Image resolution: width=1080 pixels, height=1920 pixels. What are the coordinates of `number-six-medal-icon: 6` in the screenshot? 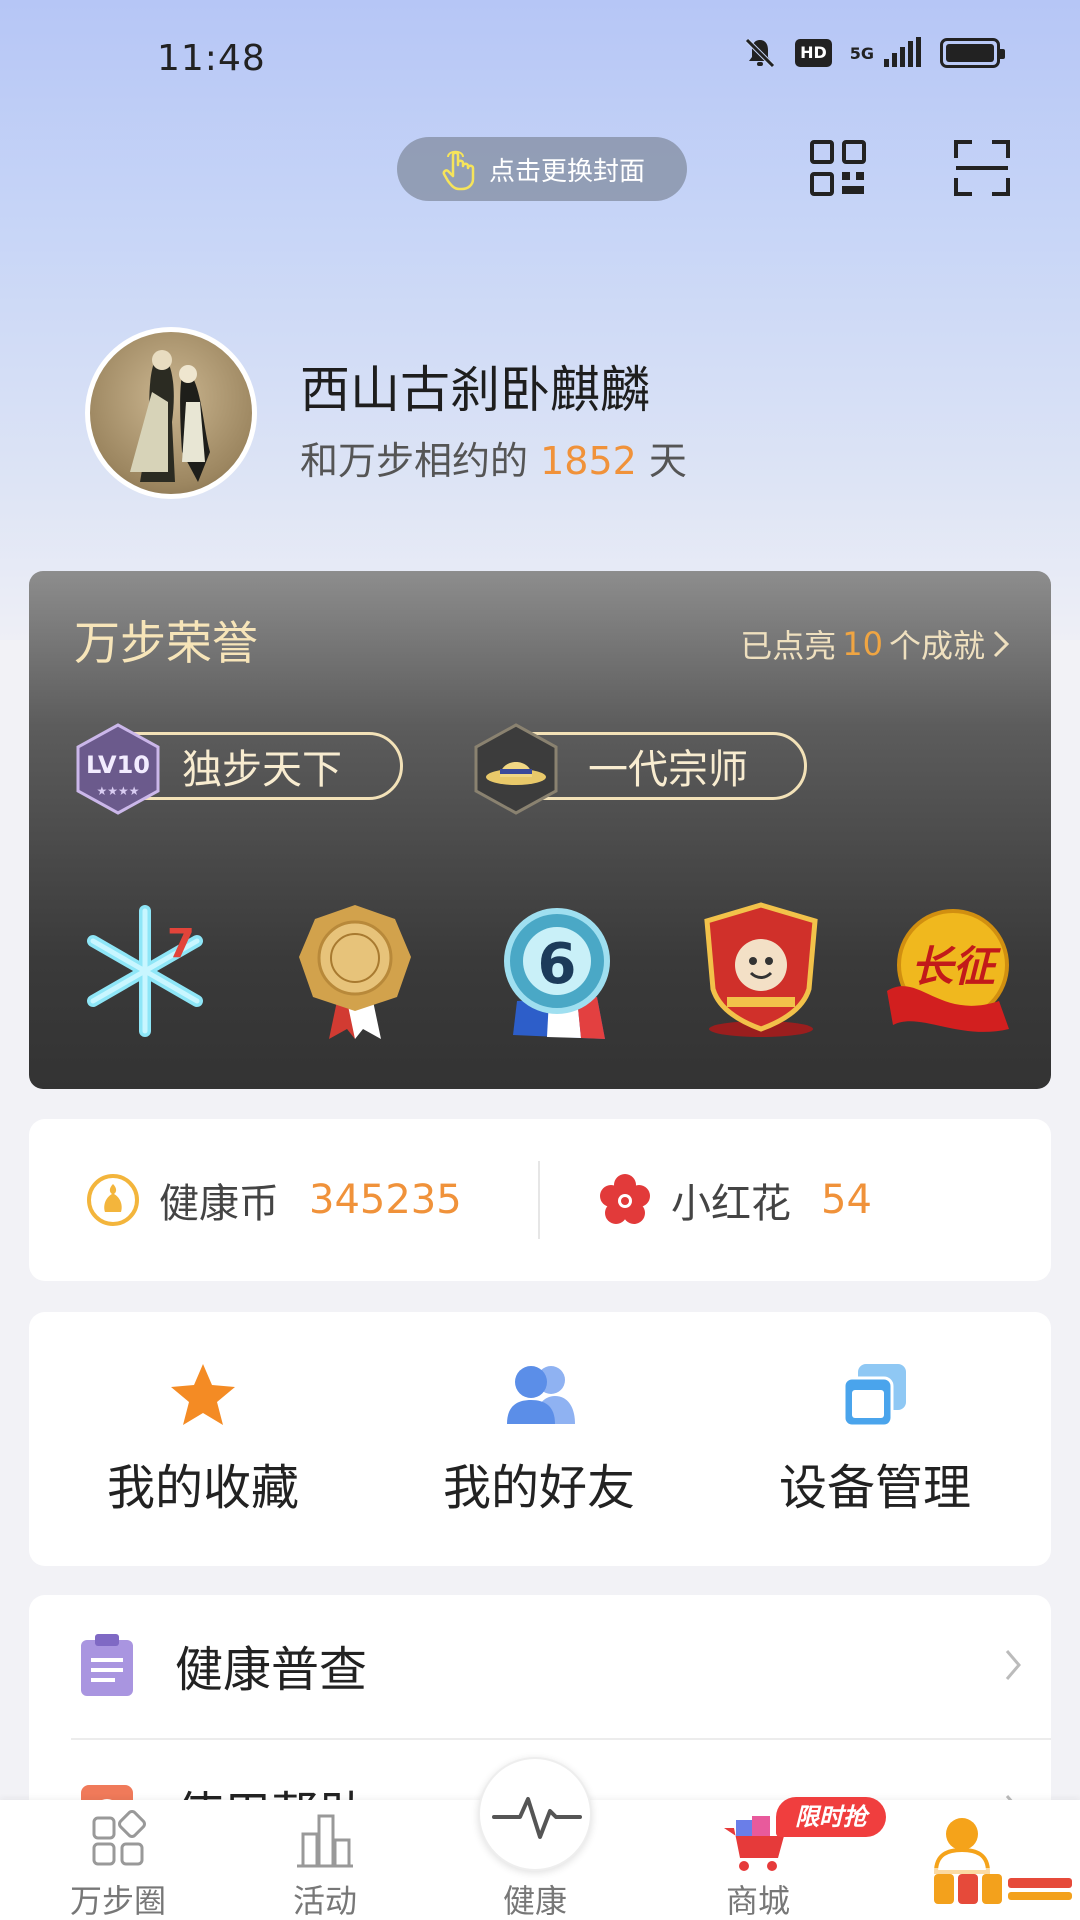 It's located at (557, 971).